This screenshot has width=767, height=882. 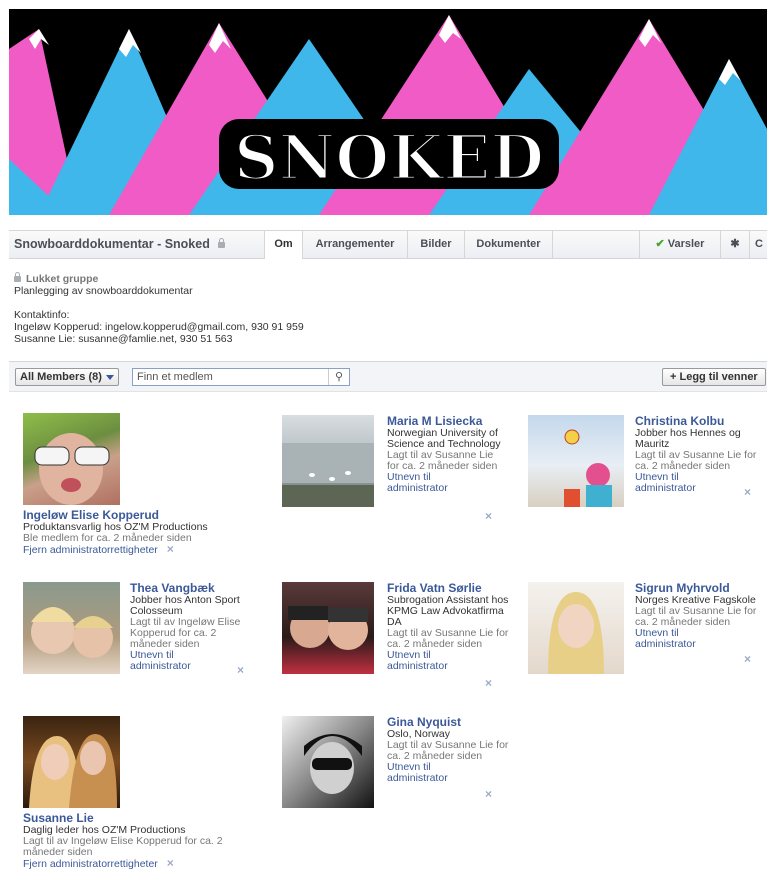 I want to click on privacy-label: Lukket gruppe, so click(x=62, y=279).